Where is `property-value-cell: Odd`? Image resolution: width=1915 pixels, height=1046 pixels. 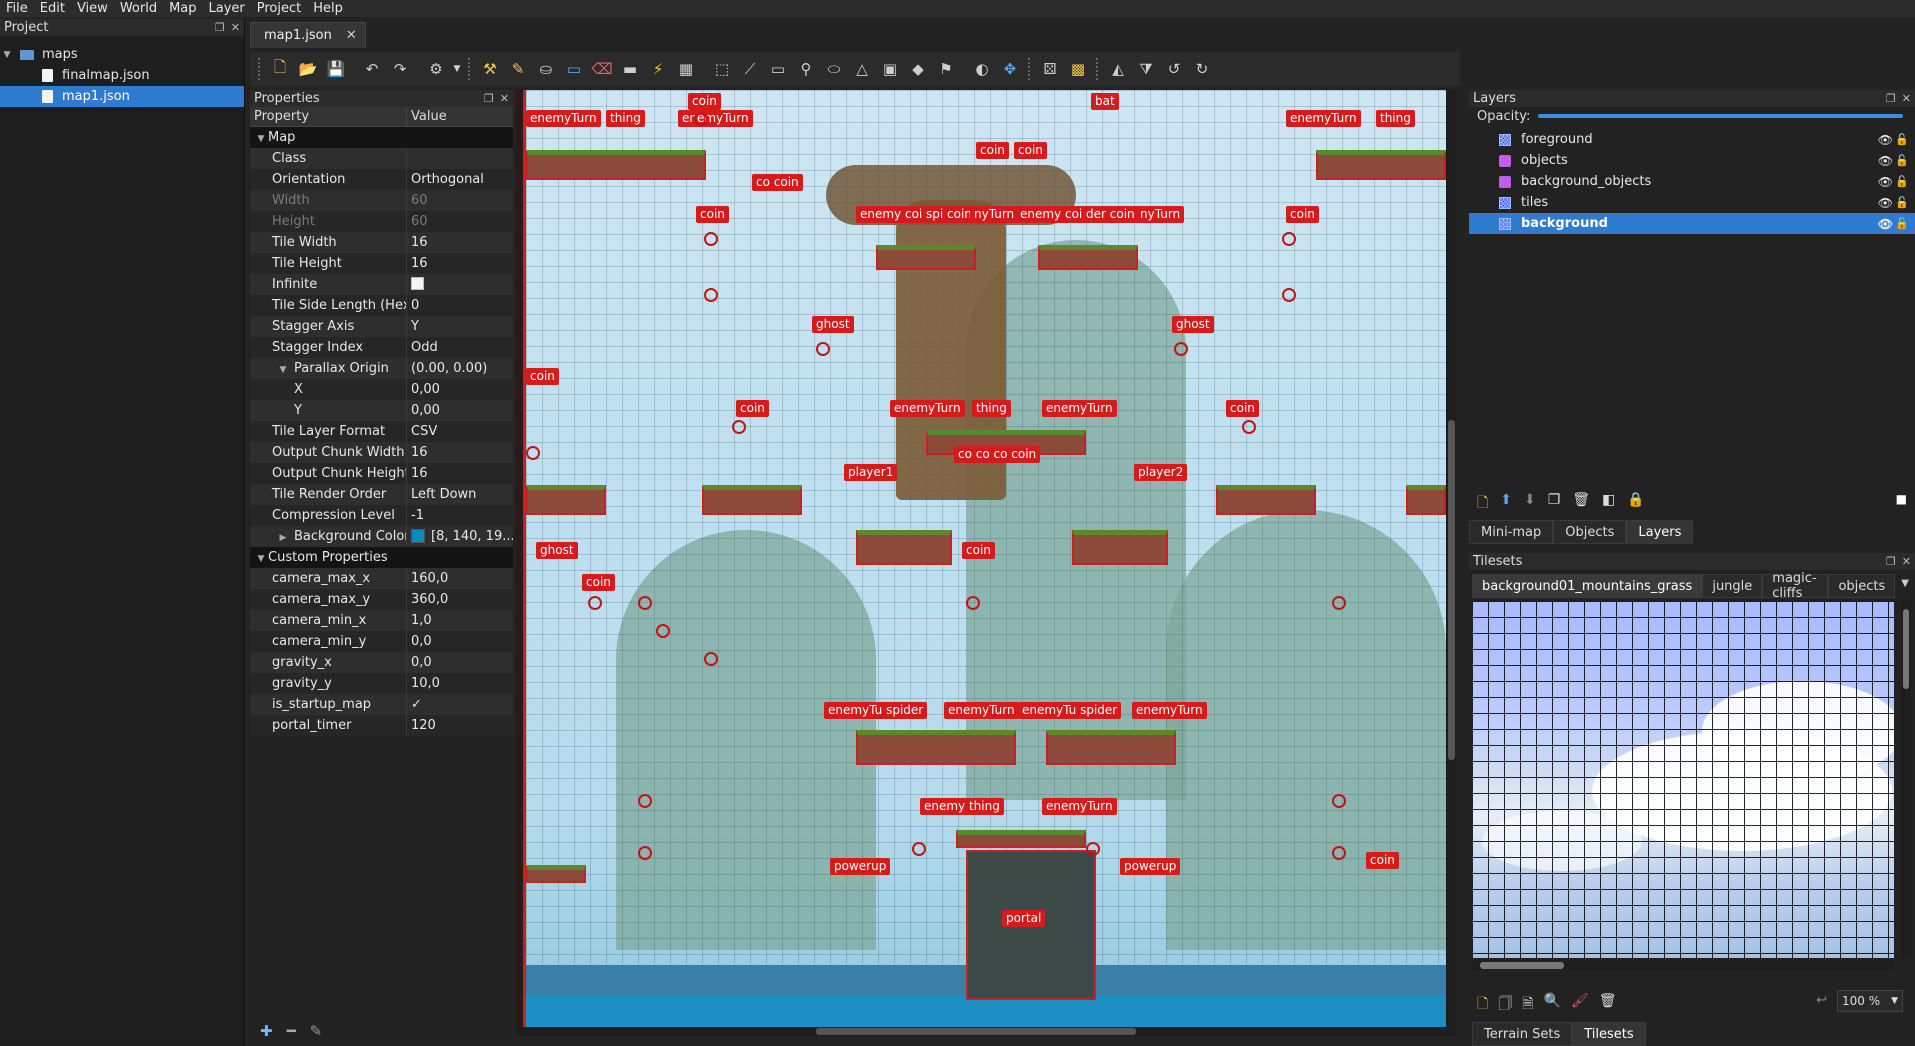
property-value-cell: Odd is located at coordinates (460, 347).